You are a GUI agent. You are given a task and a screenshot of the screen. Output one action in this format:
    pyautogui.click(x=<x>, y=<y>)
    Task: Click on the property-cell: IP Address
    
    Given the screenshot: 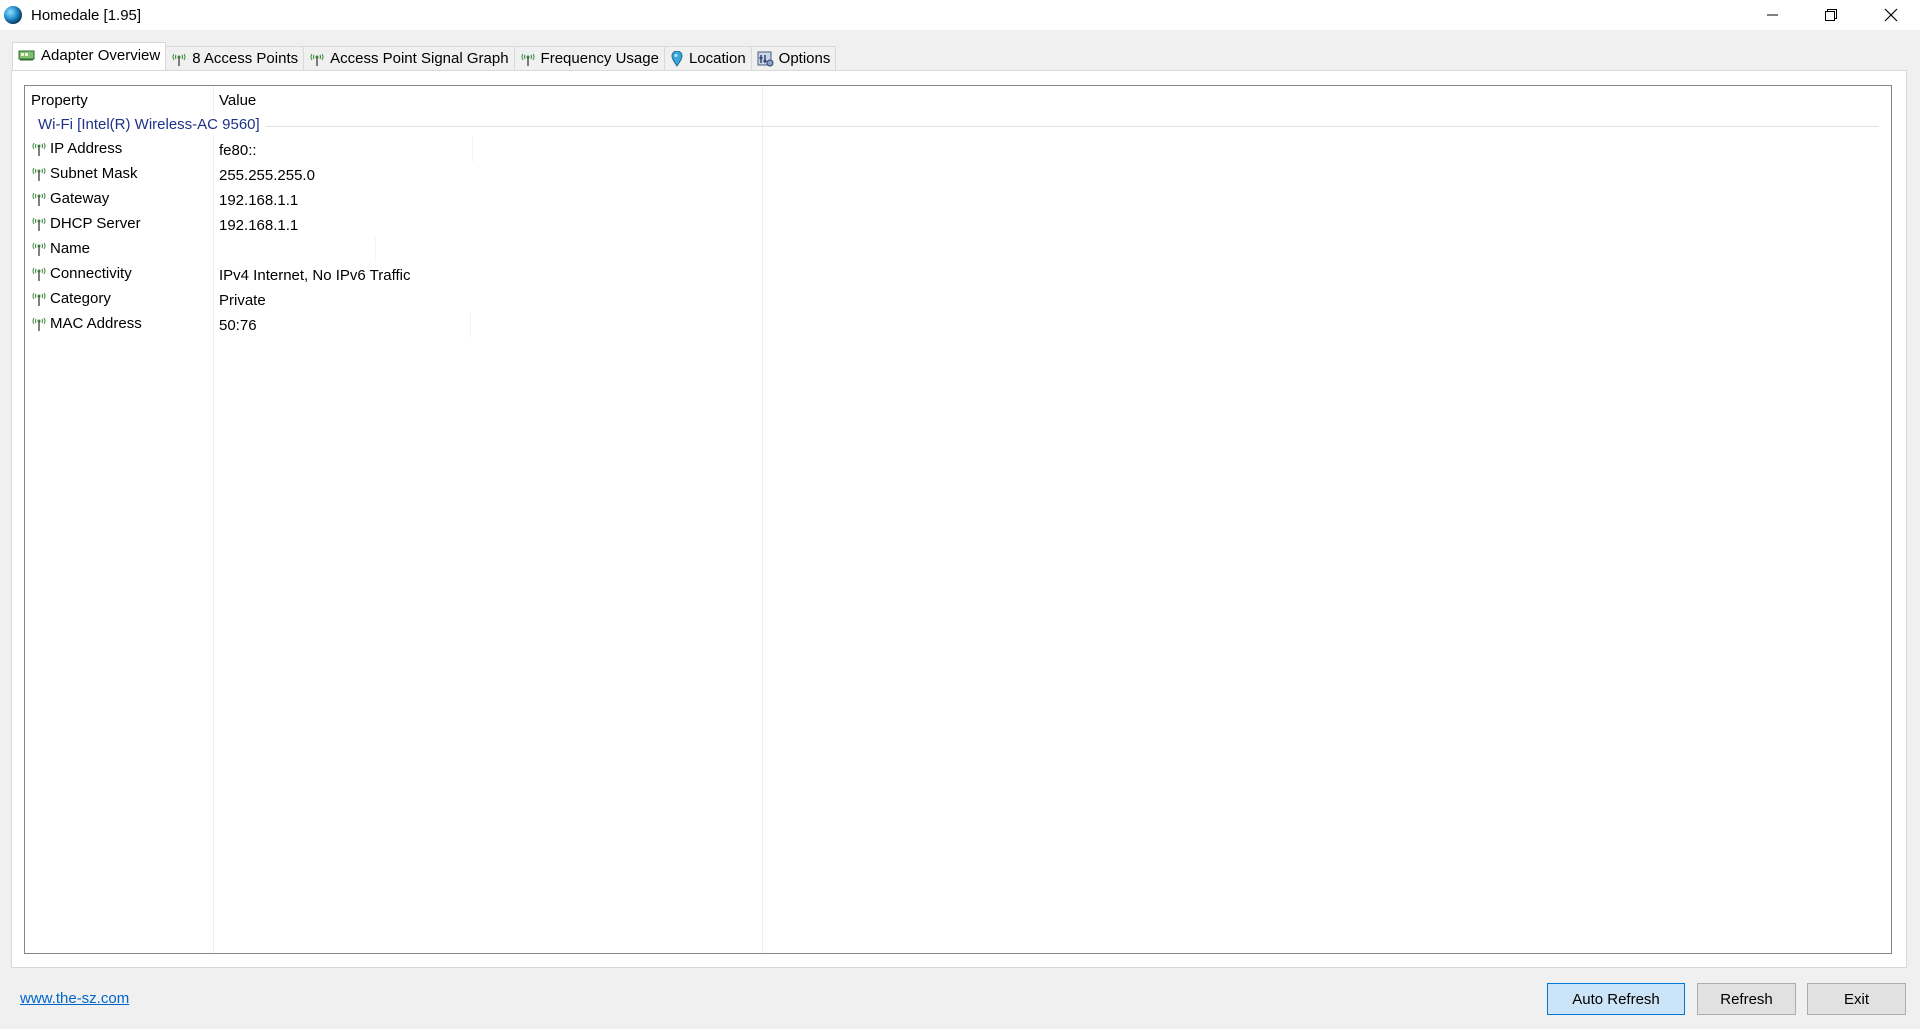 What is the action you would take?
    pyautogui.click(x=76, y=148)
    